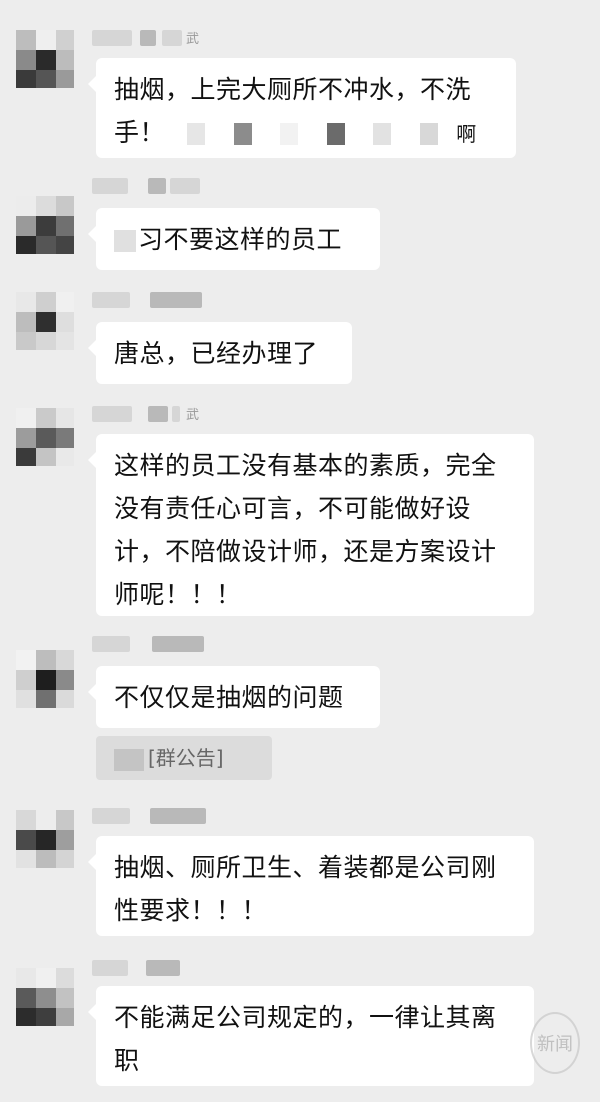  I want to click on message-bubble: 唐总，已经办理了, so click(220, 353).